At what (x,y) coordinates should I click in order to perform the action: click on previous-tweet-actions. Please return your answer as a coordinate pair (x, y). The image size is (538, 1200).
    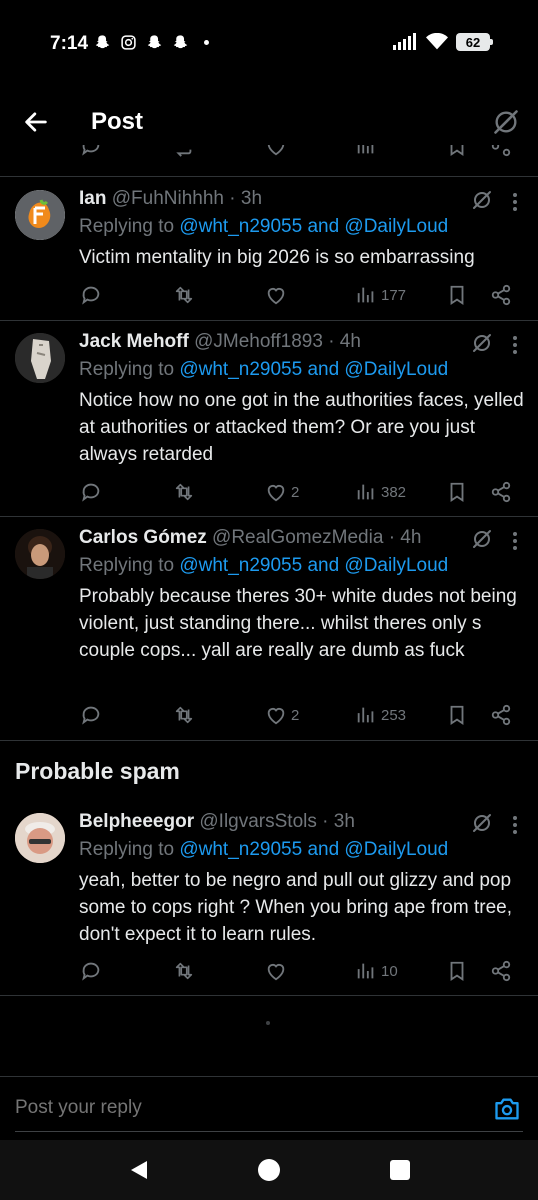
    Looking at the image, I should click on (269, 155).